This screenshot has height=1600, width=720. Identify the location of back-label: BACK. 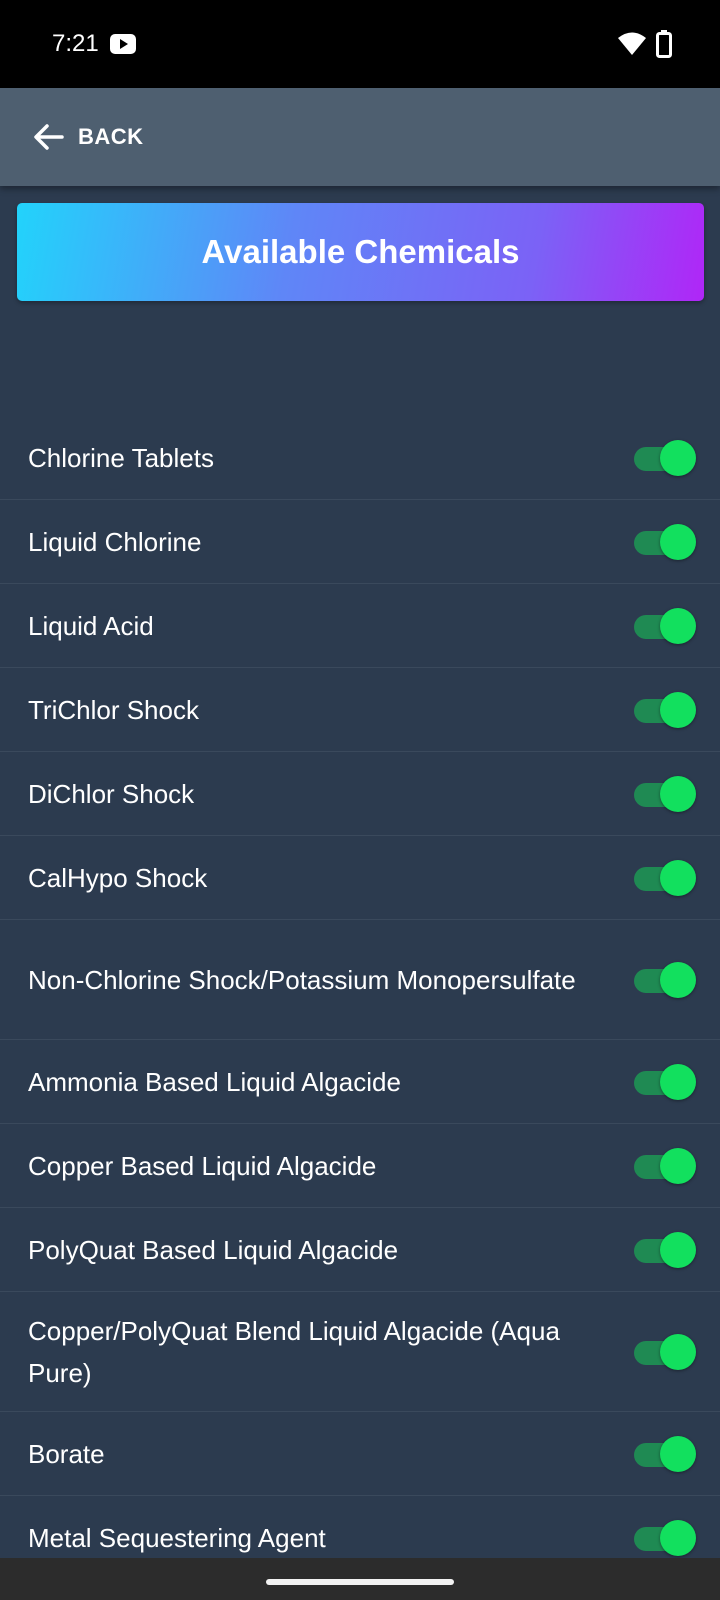
(111, 136).